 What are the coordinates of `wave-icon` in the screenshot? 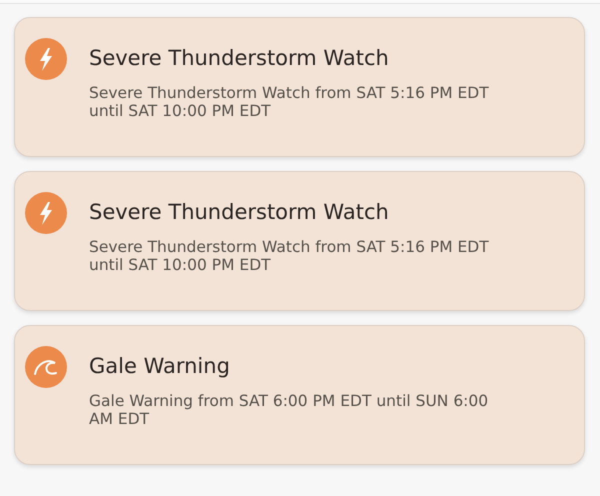 It's located at (46, 367).